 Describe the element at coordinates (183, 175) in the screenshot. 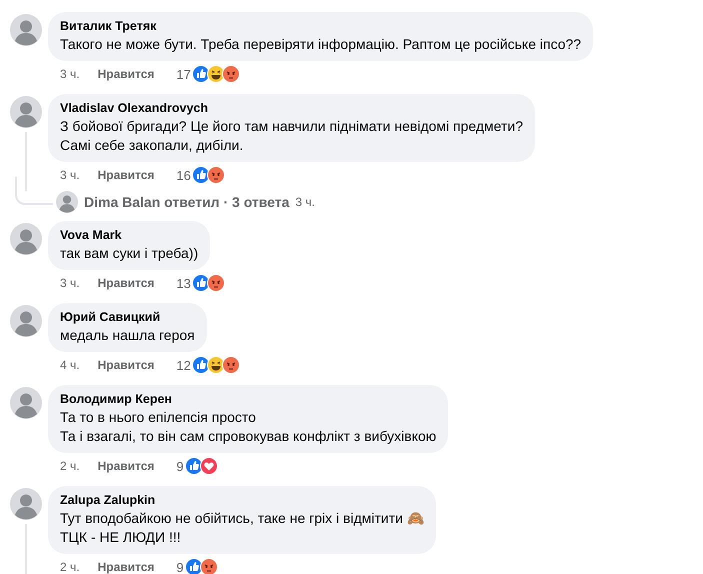

I see `reaction-count: 16` at that location.